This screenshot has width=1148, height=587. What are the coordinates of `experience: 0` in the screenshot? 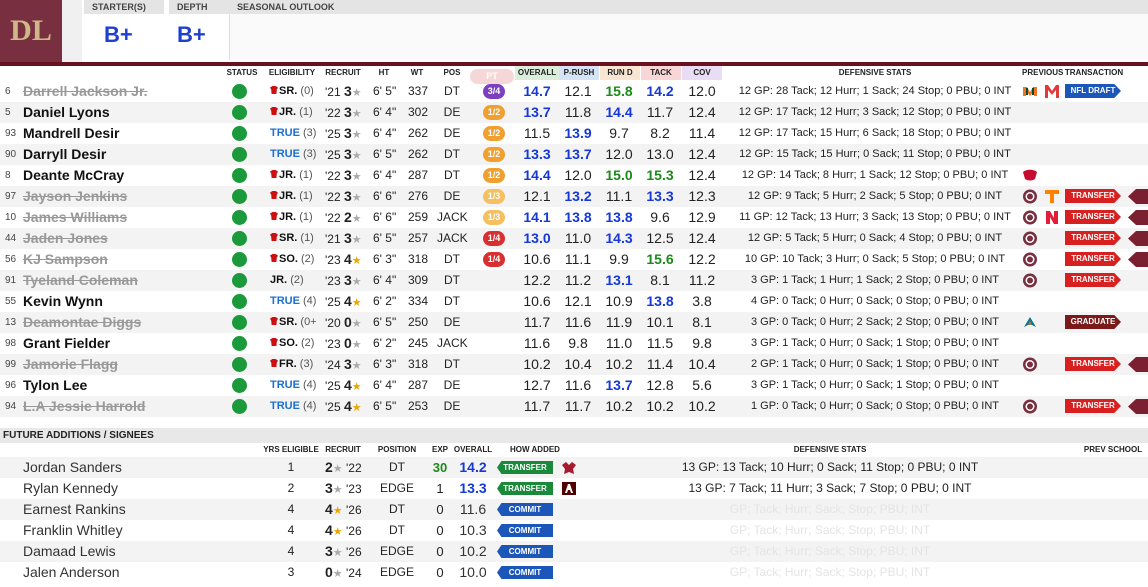 It's located at (440, 530).